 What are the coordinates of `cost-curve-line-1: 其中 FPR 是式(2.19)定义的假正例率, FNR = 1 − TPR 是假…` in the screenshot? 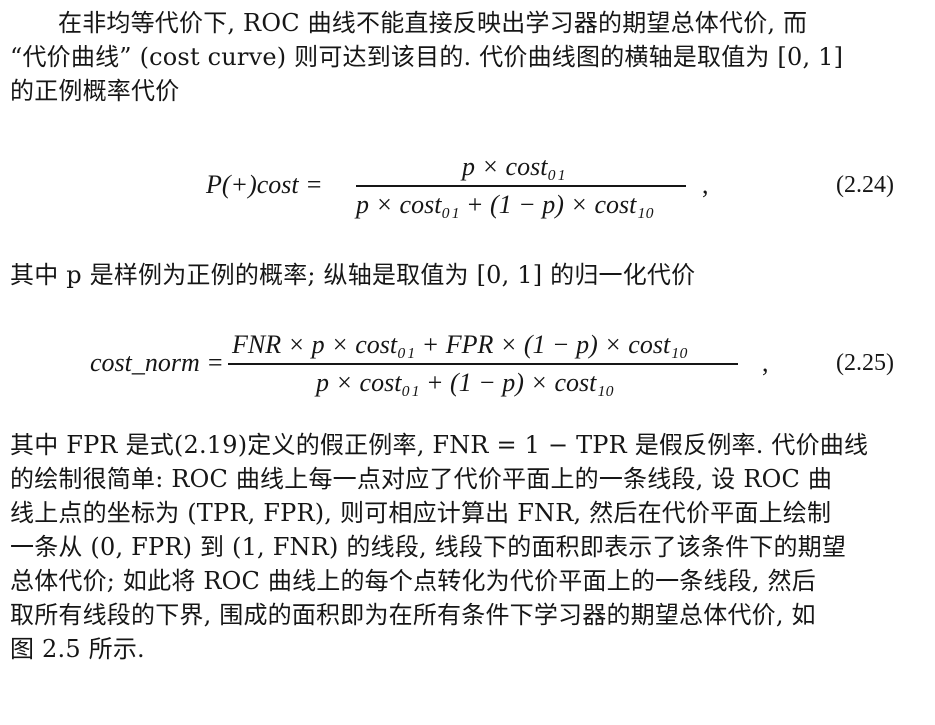 It's located at (439, 445).